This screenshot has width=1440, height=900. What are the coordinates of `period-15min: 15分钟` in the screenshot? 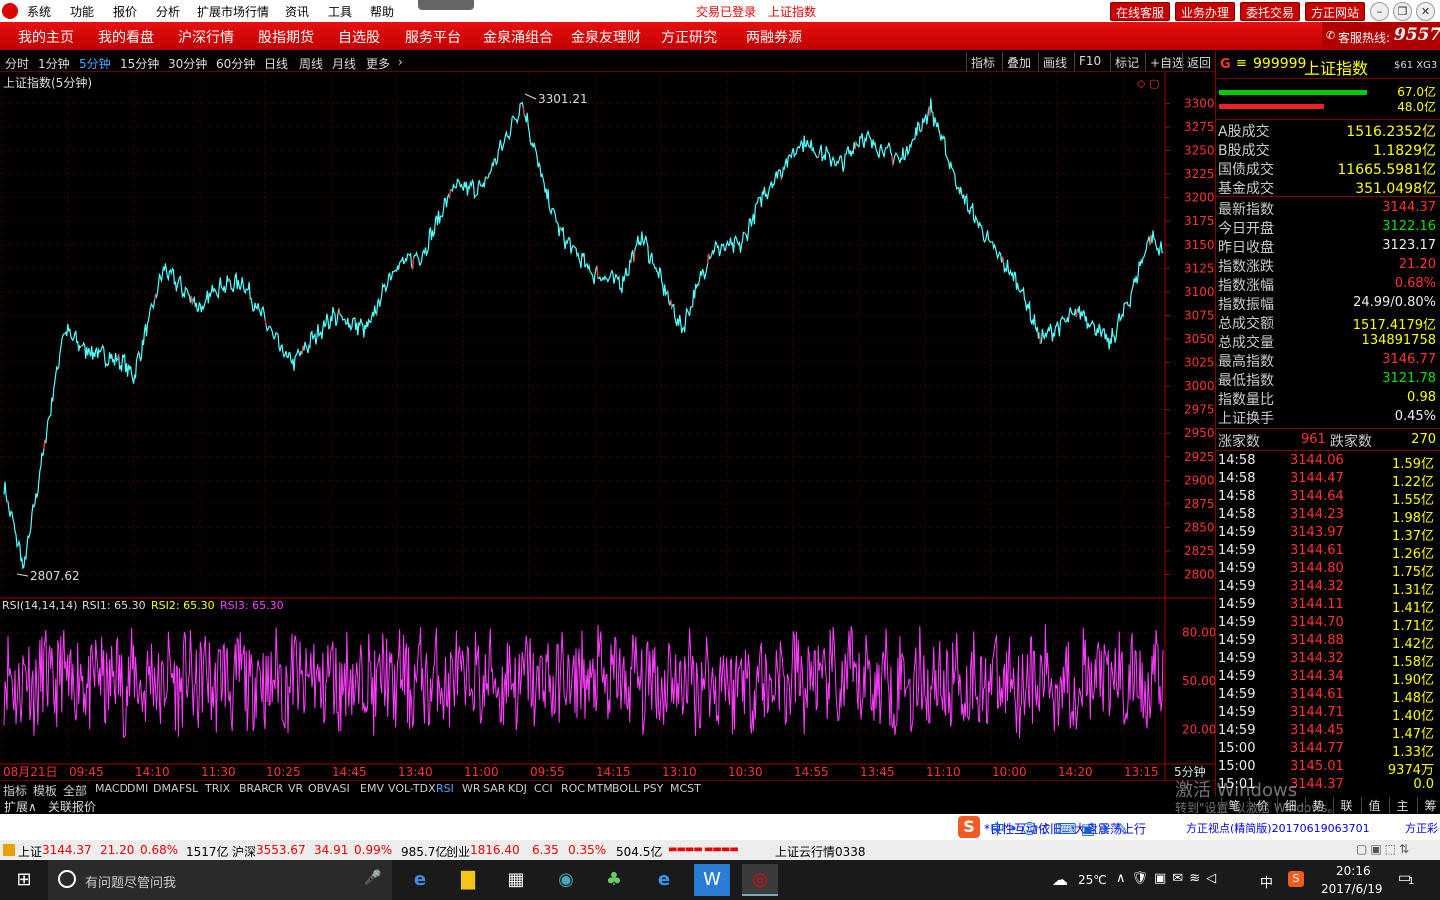 It's located at (139, 63).